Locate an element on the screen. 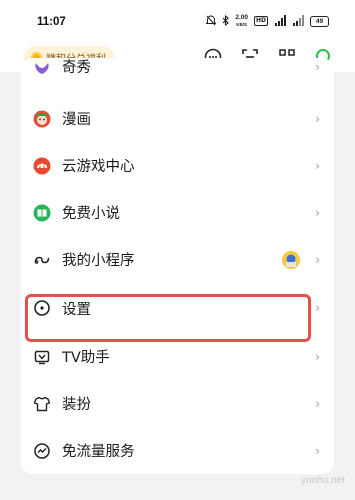 This screenshot has height=500, width=355. free-novel-icon is located at coordinates (42, 213).